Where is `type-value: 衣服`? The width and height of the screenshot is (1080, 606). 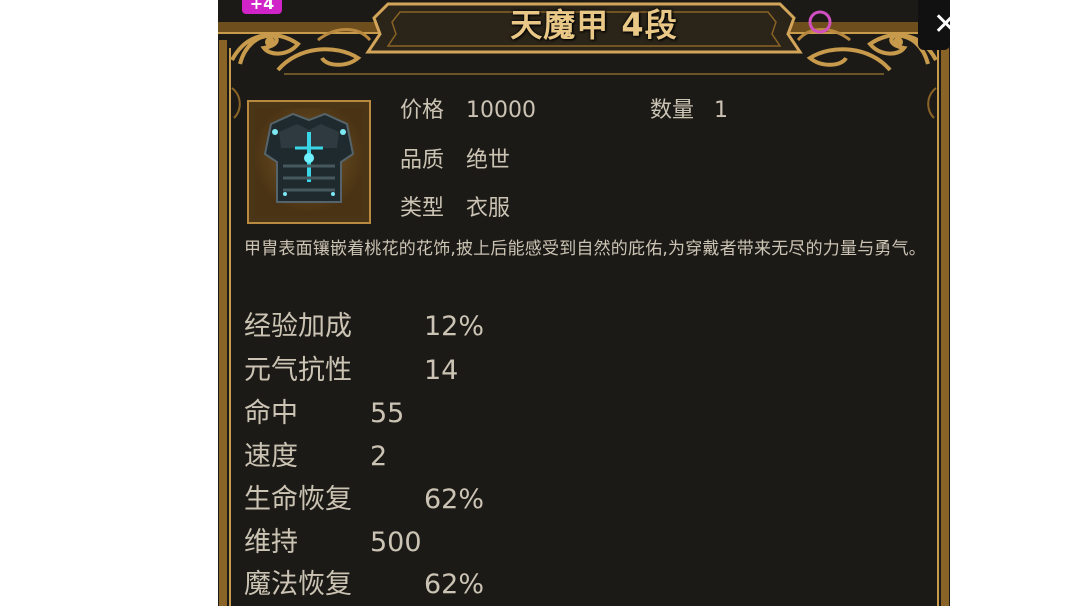
type-value: 衣服 is located at coordinates (488, 208).